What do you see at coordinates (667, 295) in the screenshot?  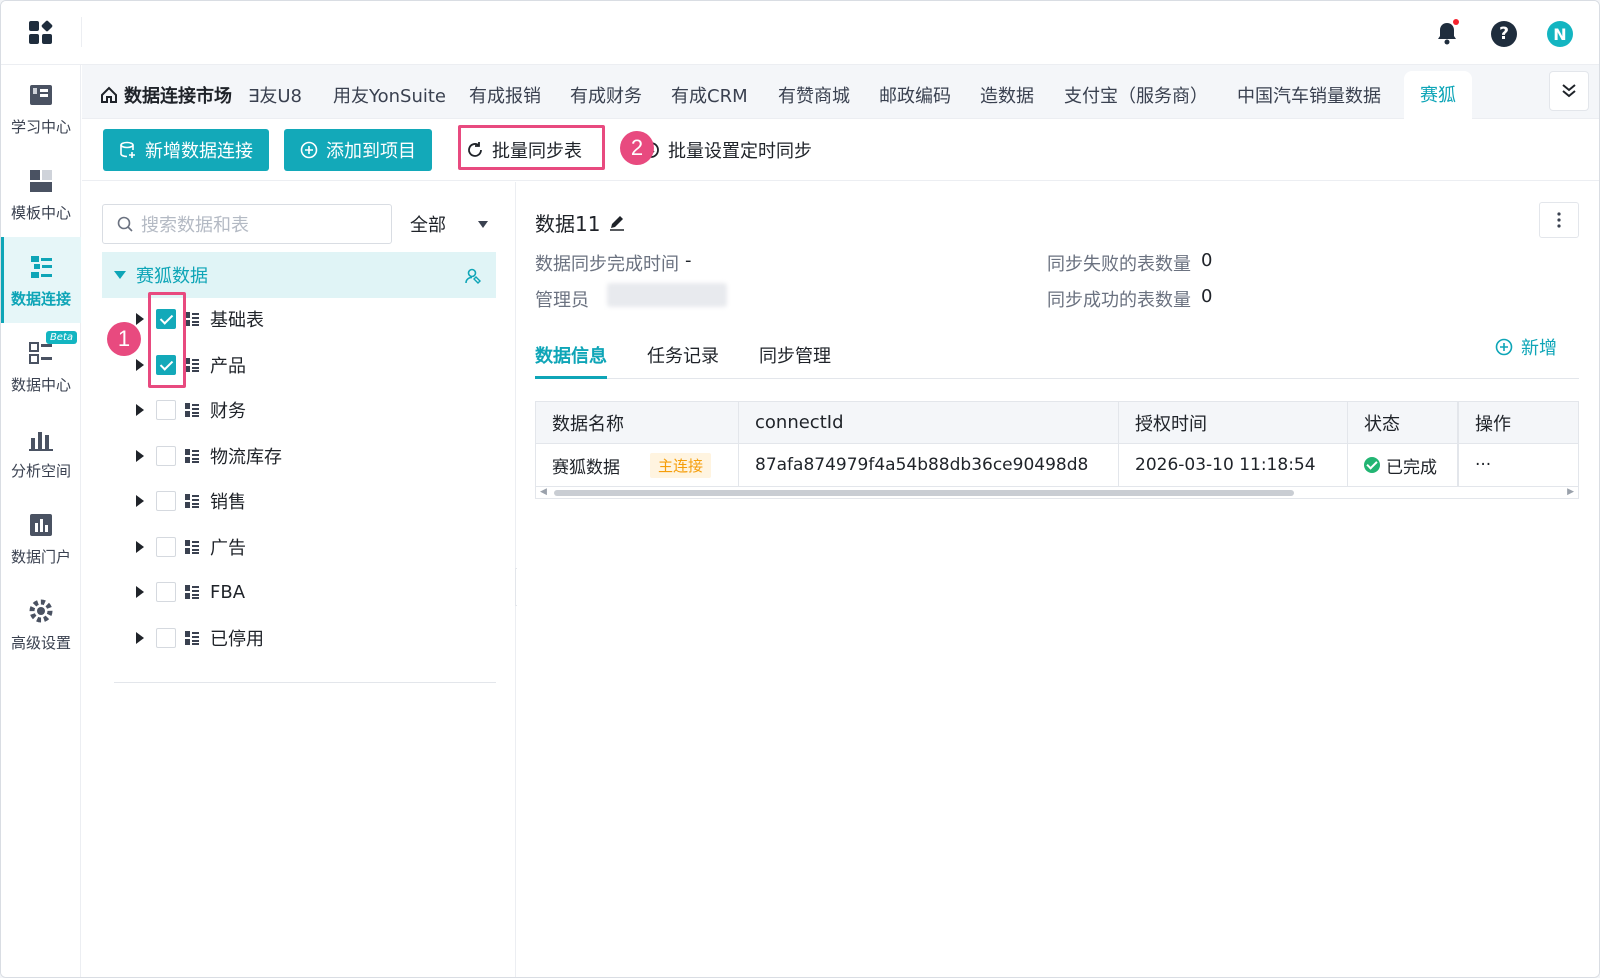 I see `admin-value-redacted` at bounding box center [667, 295].